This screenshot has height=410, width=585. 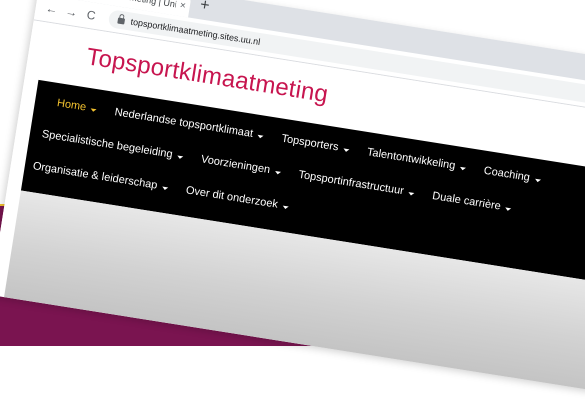 What do you see at coordinates (232, 197) in the screenshot?
I see `nav-label: Over dit onderzoek` at bounding box center [232, 197].